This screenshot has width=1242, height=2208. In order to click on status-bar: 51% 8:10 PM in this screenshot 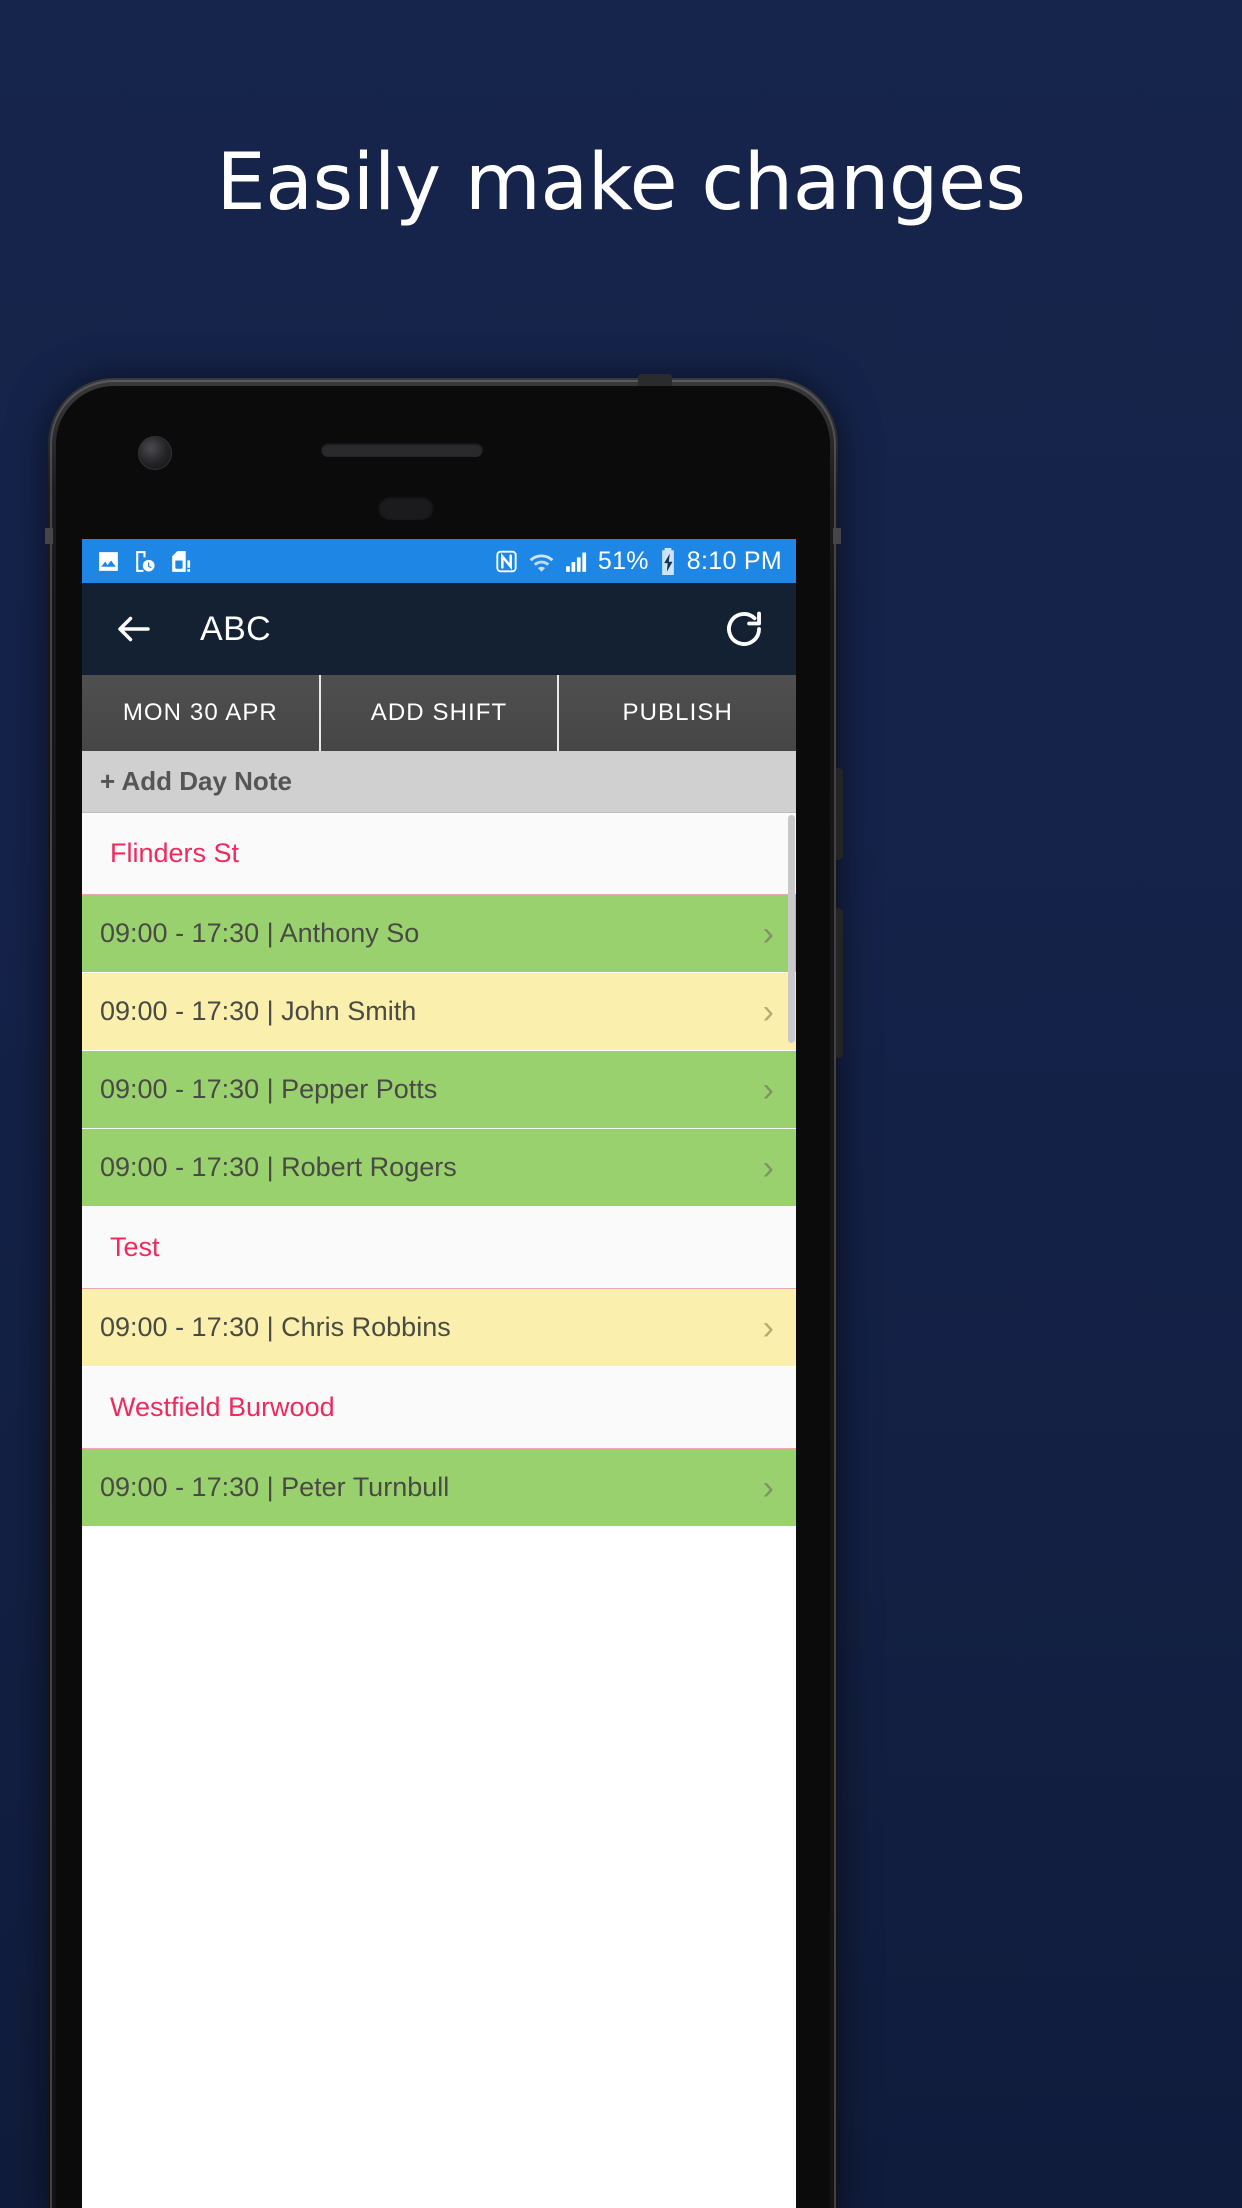, I will do `click(439, 561)`.